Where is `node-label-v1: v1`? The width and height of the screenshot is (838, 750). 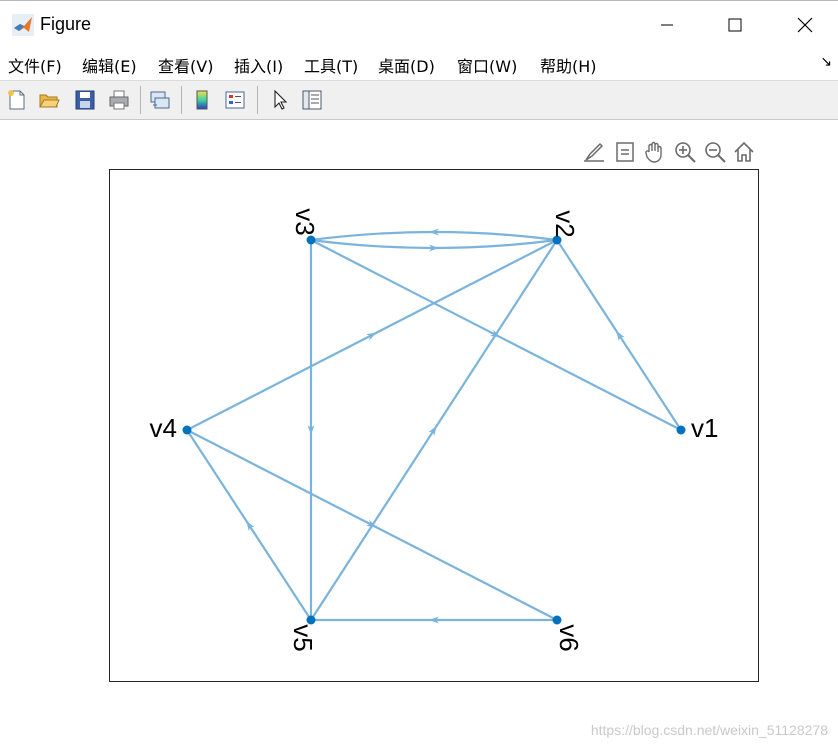 node-label-v1: v1 is located at coordinates (704, 428).